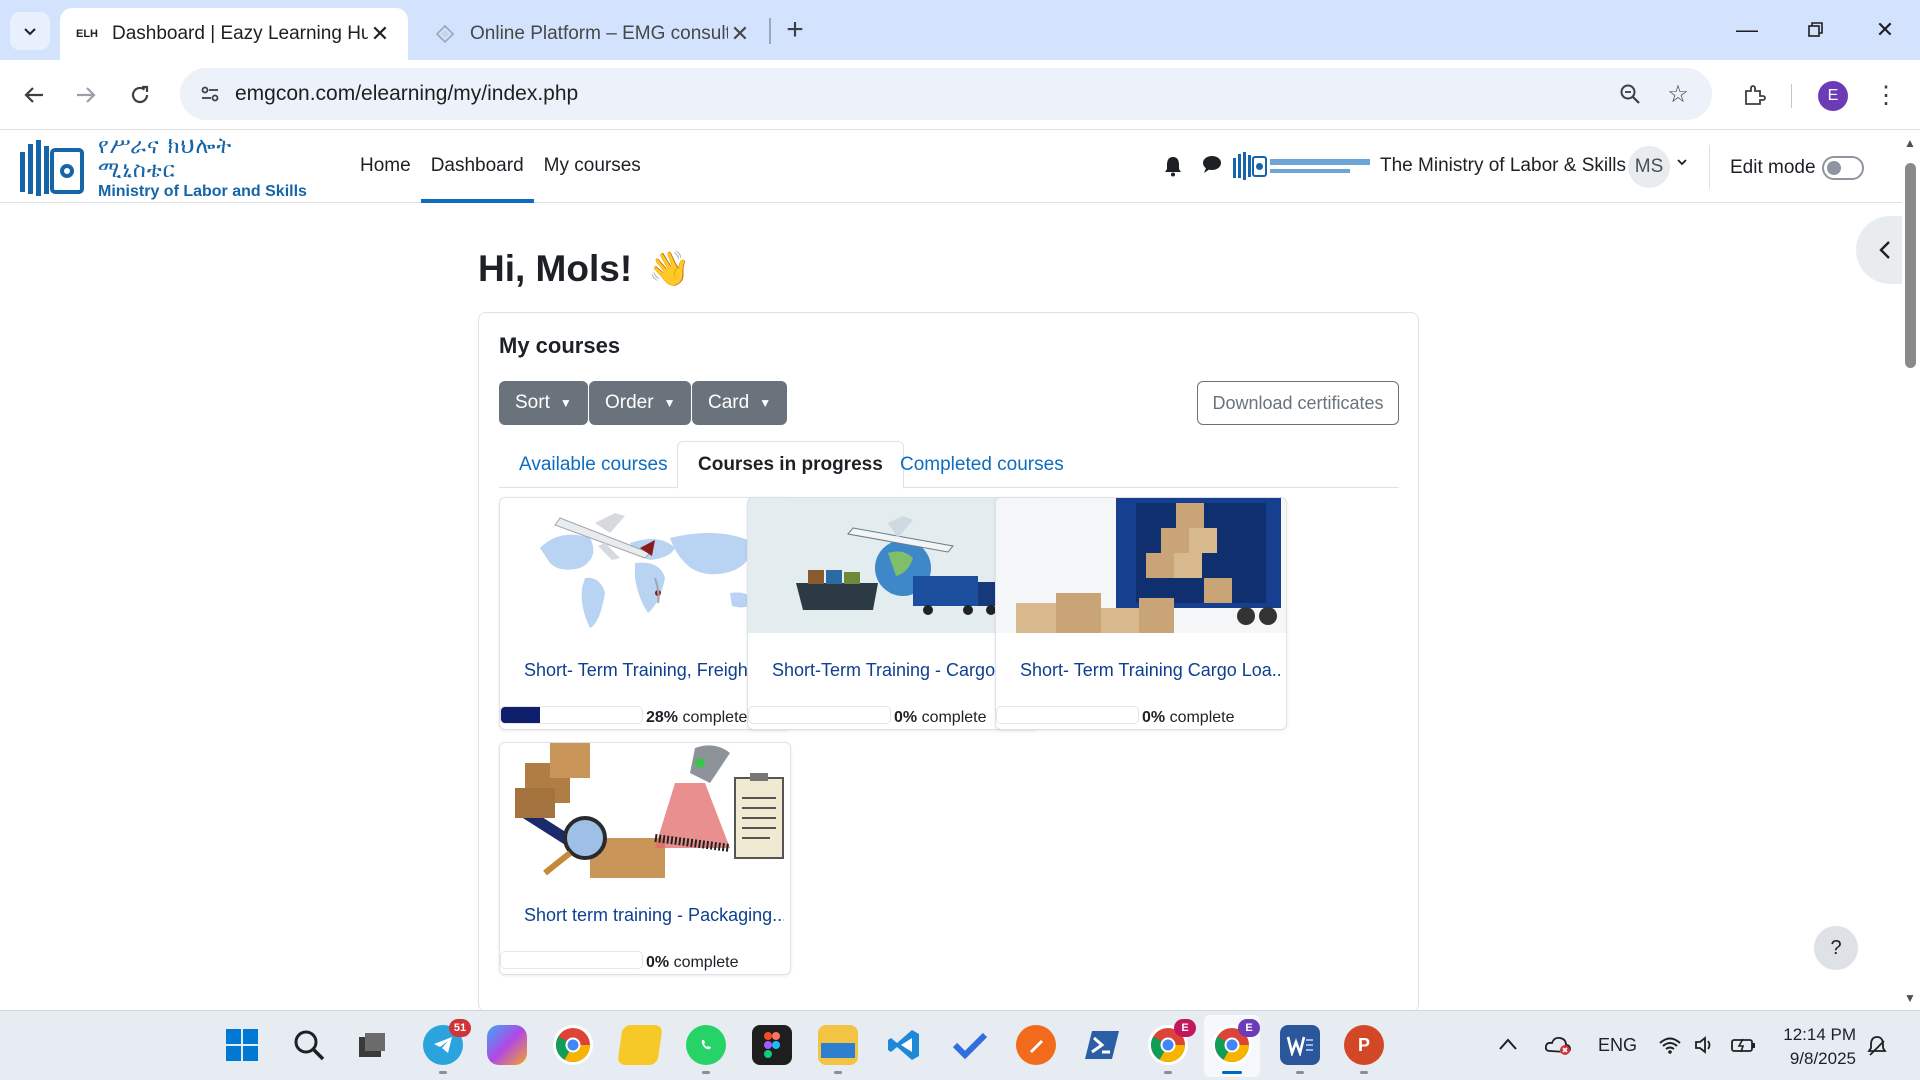  Describe the element at coordinates (1236, 1042) in the screenshot. I see `chrome-active-profile-icon: E` at that location.